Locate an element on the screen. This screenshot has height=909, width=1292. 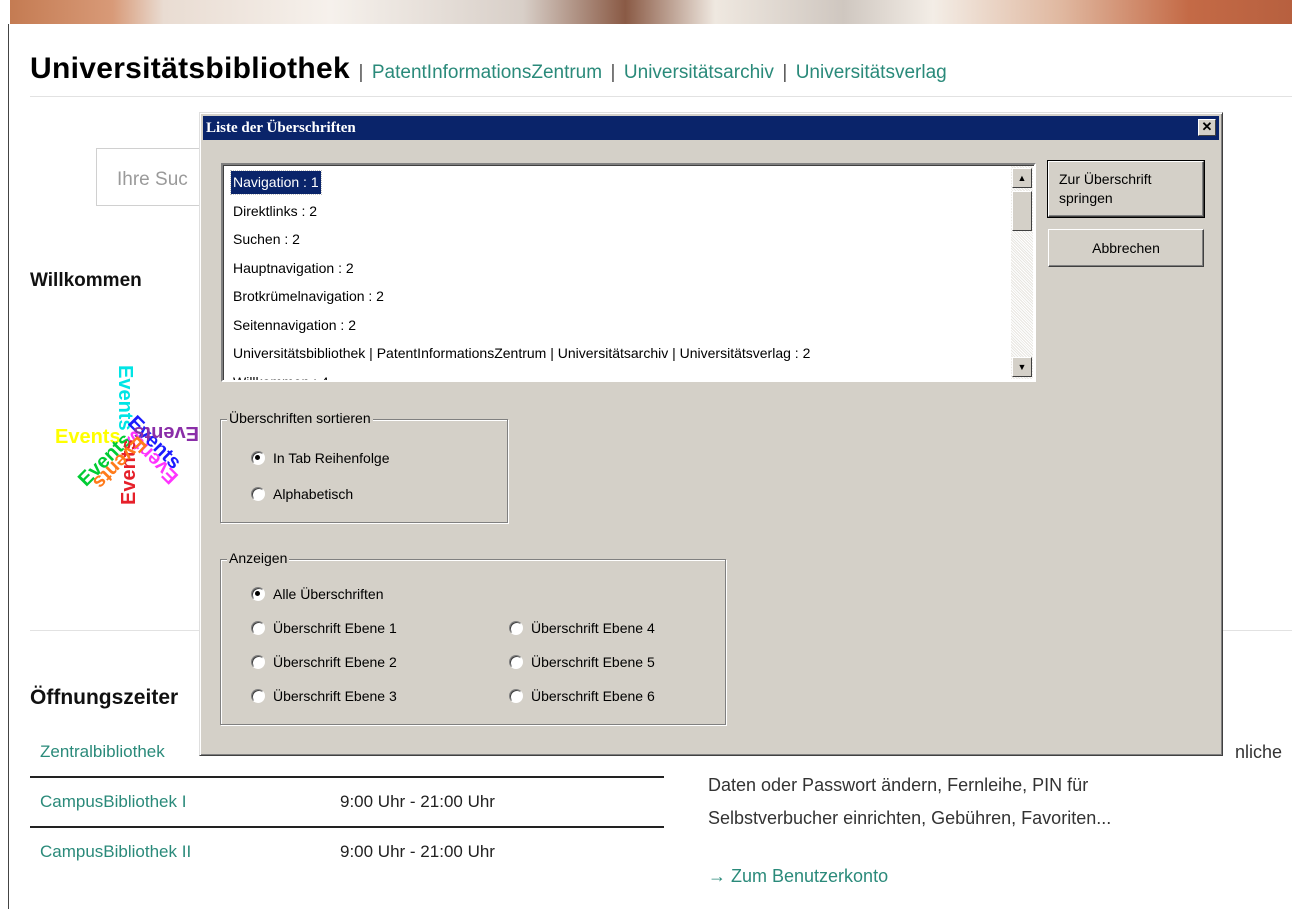
scroll-up-button: ▲ is located at coordinates (1022, 178).